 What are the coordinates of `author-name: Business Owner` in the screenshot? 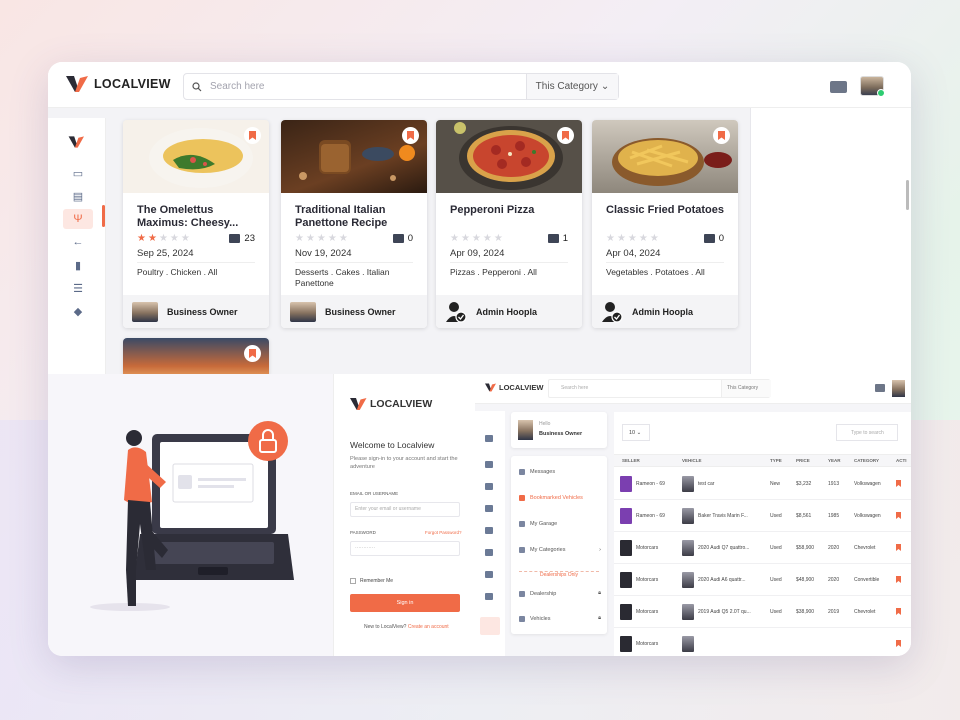 It's located at (202, 311).